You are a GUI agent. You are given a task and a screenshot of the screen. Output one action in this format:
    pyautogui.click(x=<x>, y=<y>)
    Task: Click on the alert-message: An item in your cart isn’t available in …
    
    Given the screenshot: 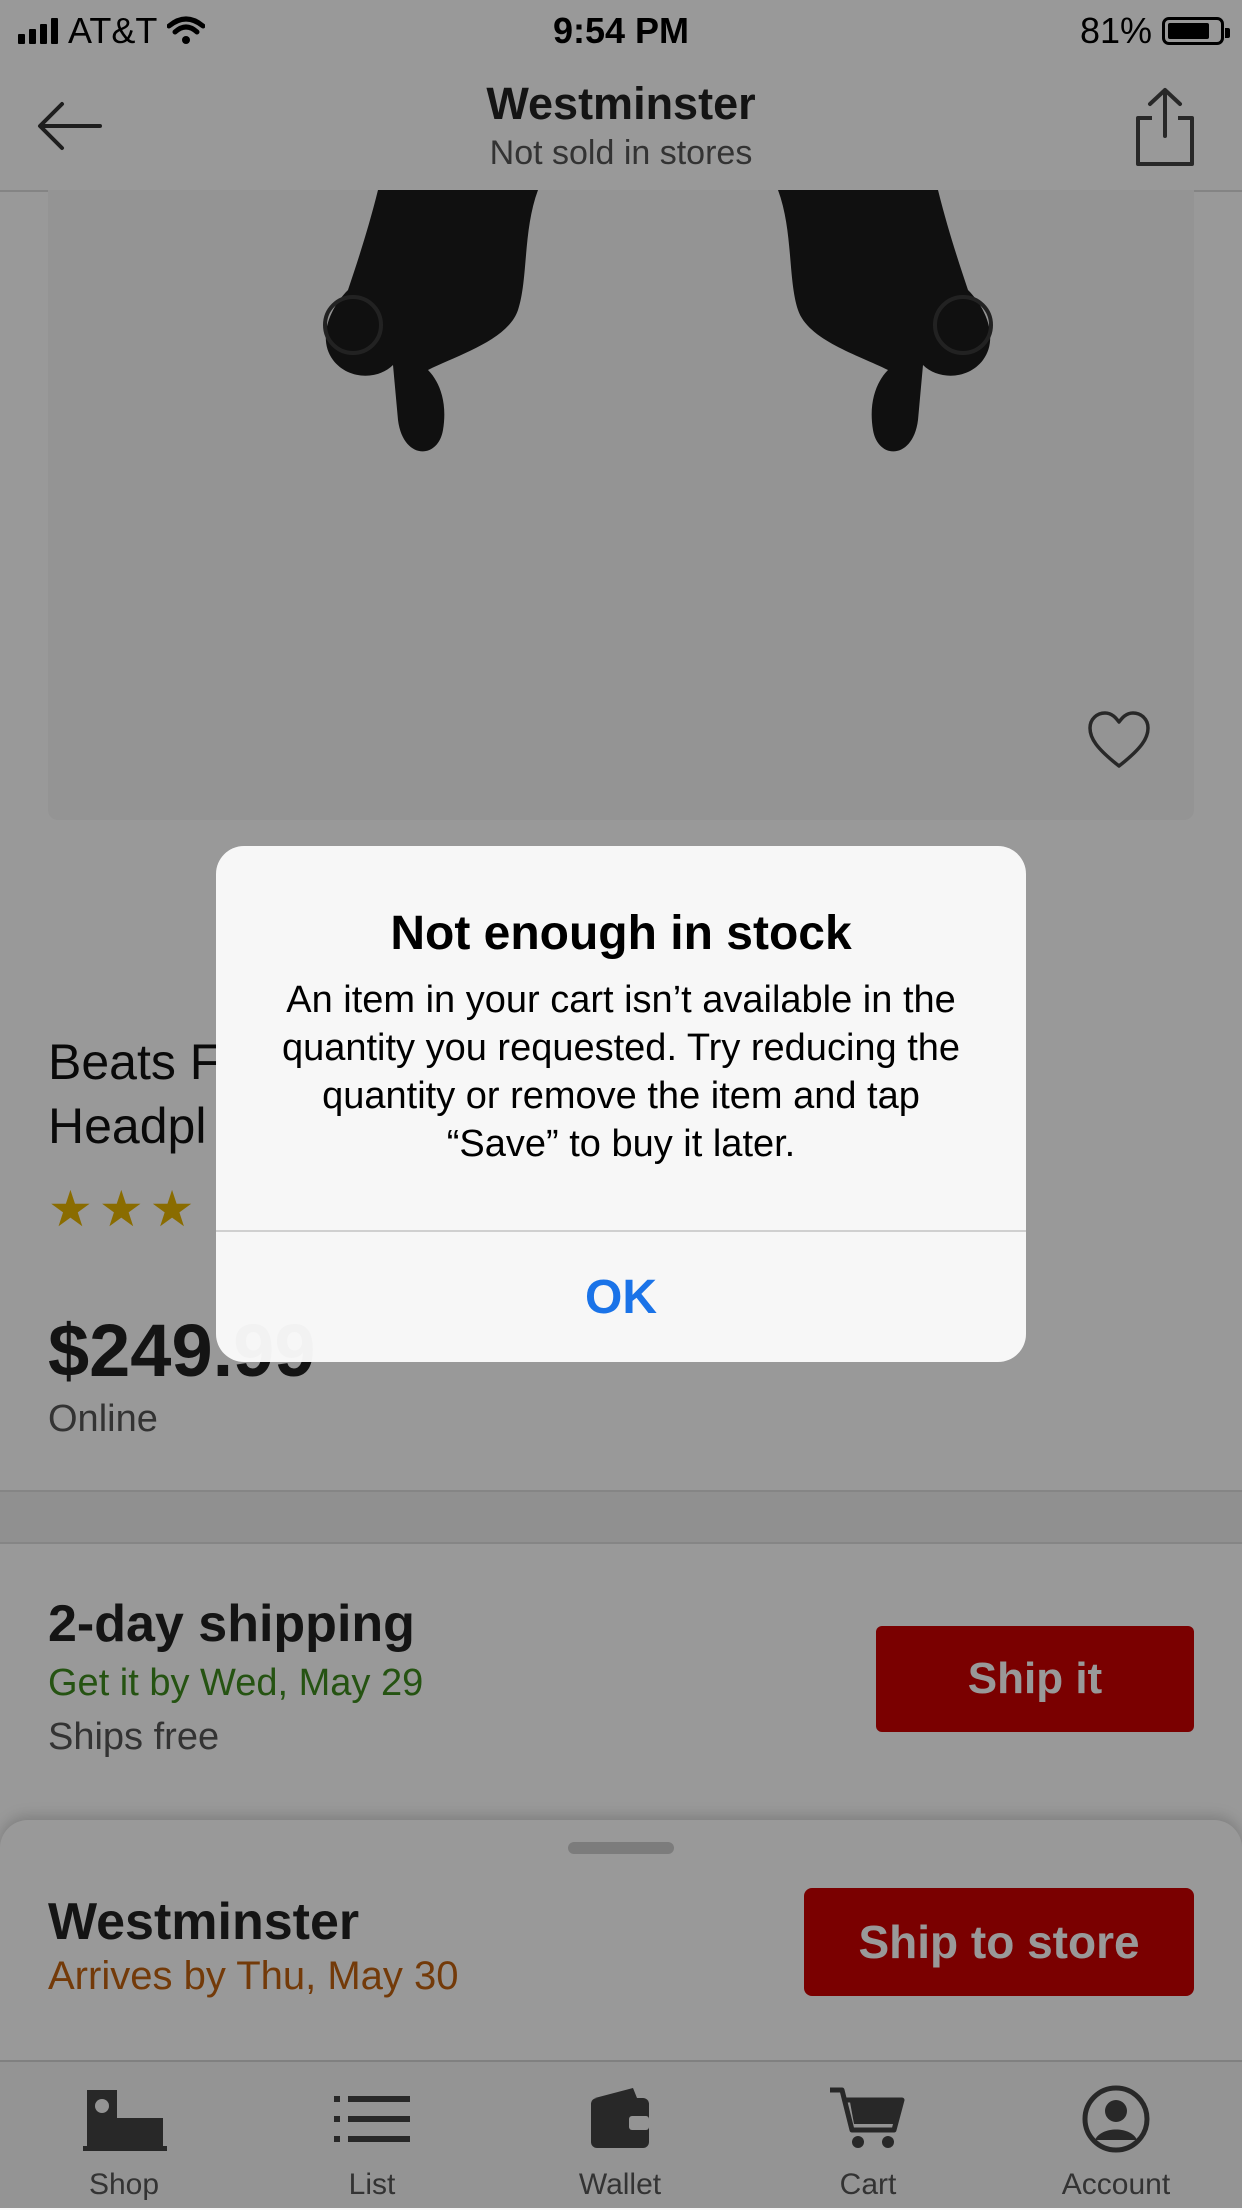 What is the action you would take?
    pyautogui.click(x=621, y=1072)
    